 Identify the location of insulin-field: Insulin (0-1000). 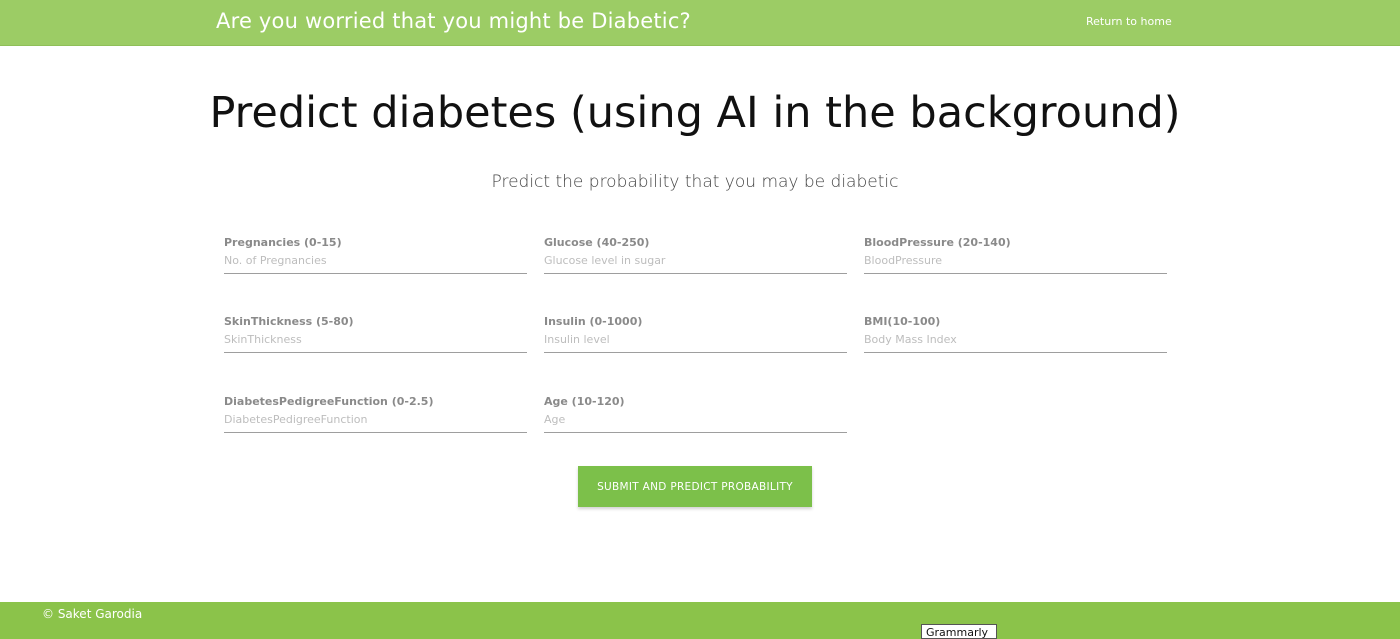
(695, 336).